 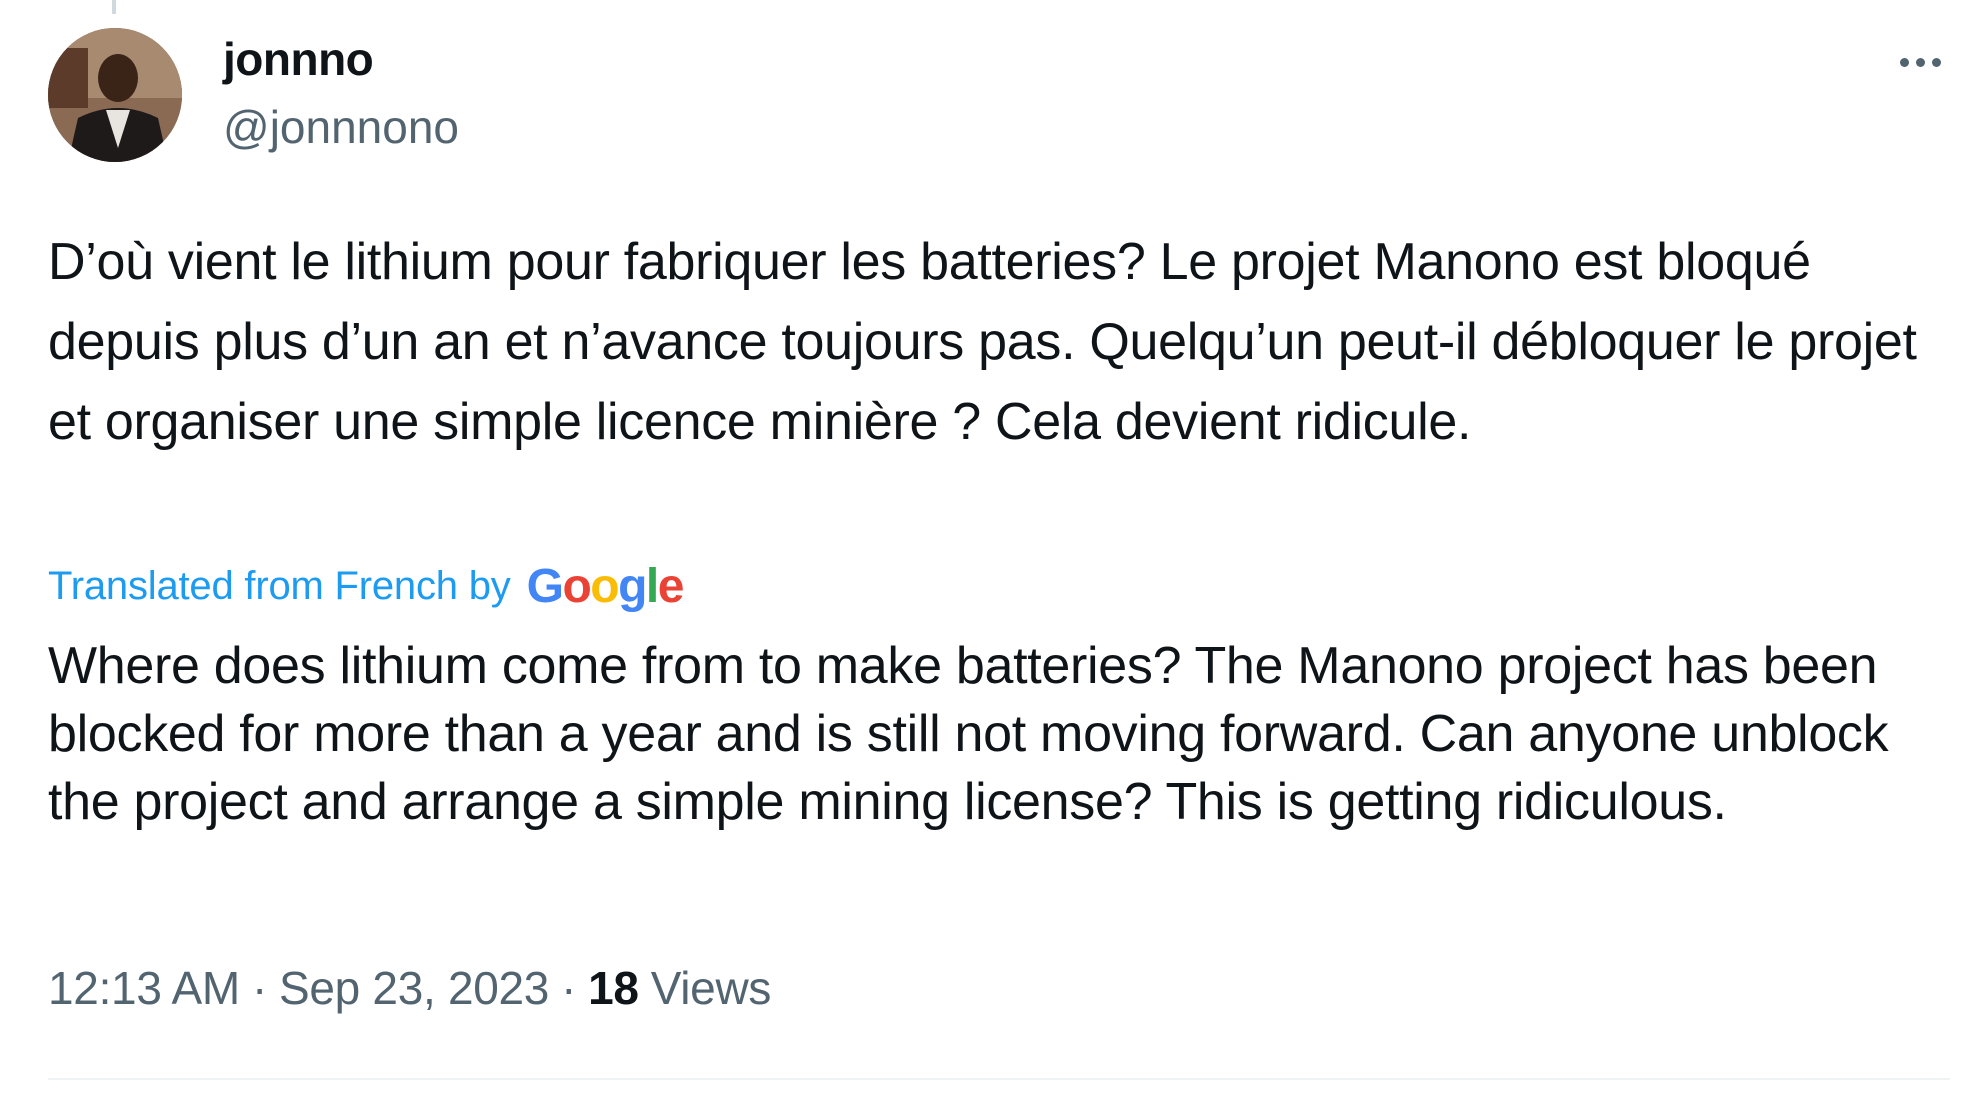 What do you see at coordinates (341, 127) in the screenshot?
I see `user-handle: @jonnnono` at bounding box center [341, 127].